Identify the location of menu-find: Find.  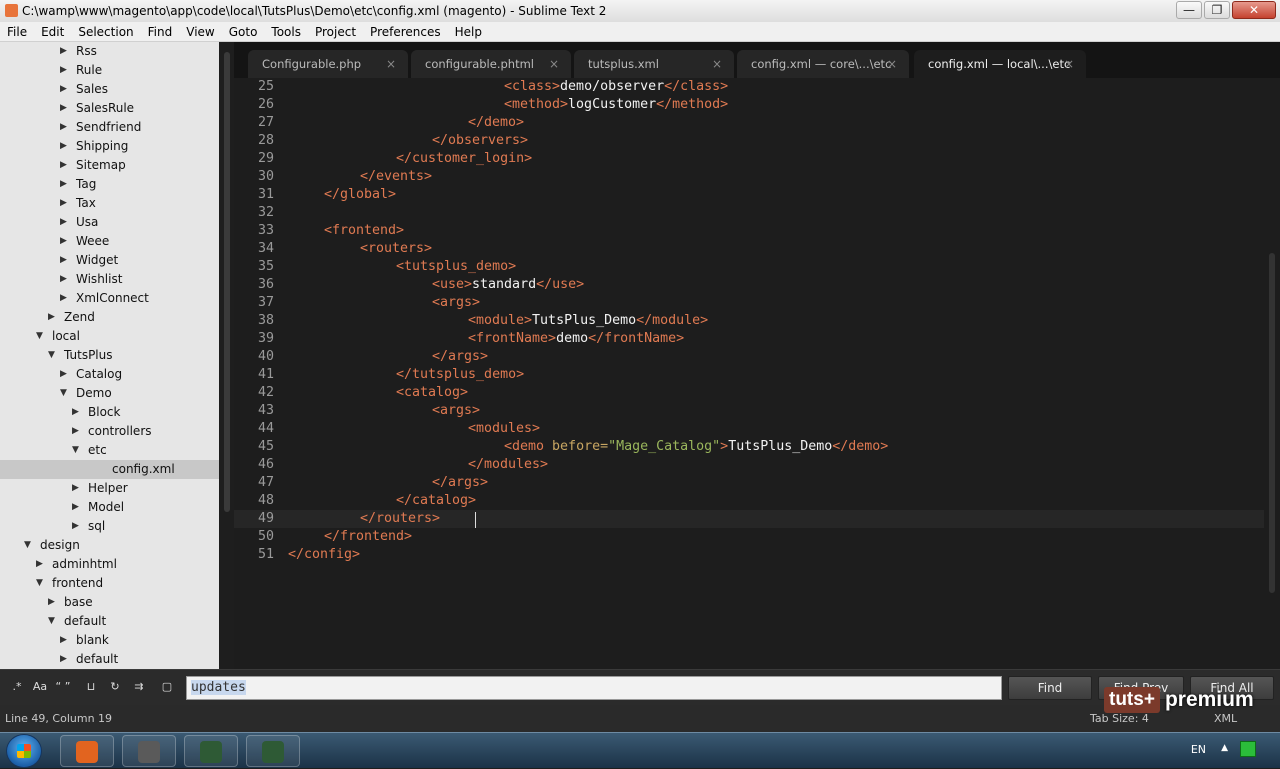
(160, 31).